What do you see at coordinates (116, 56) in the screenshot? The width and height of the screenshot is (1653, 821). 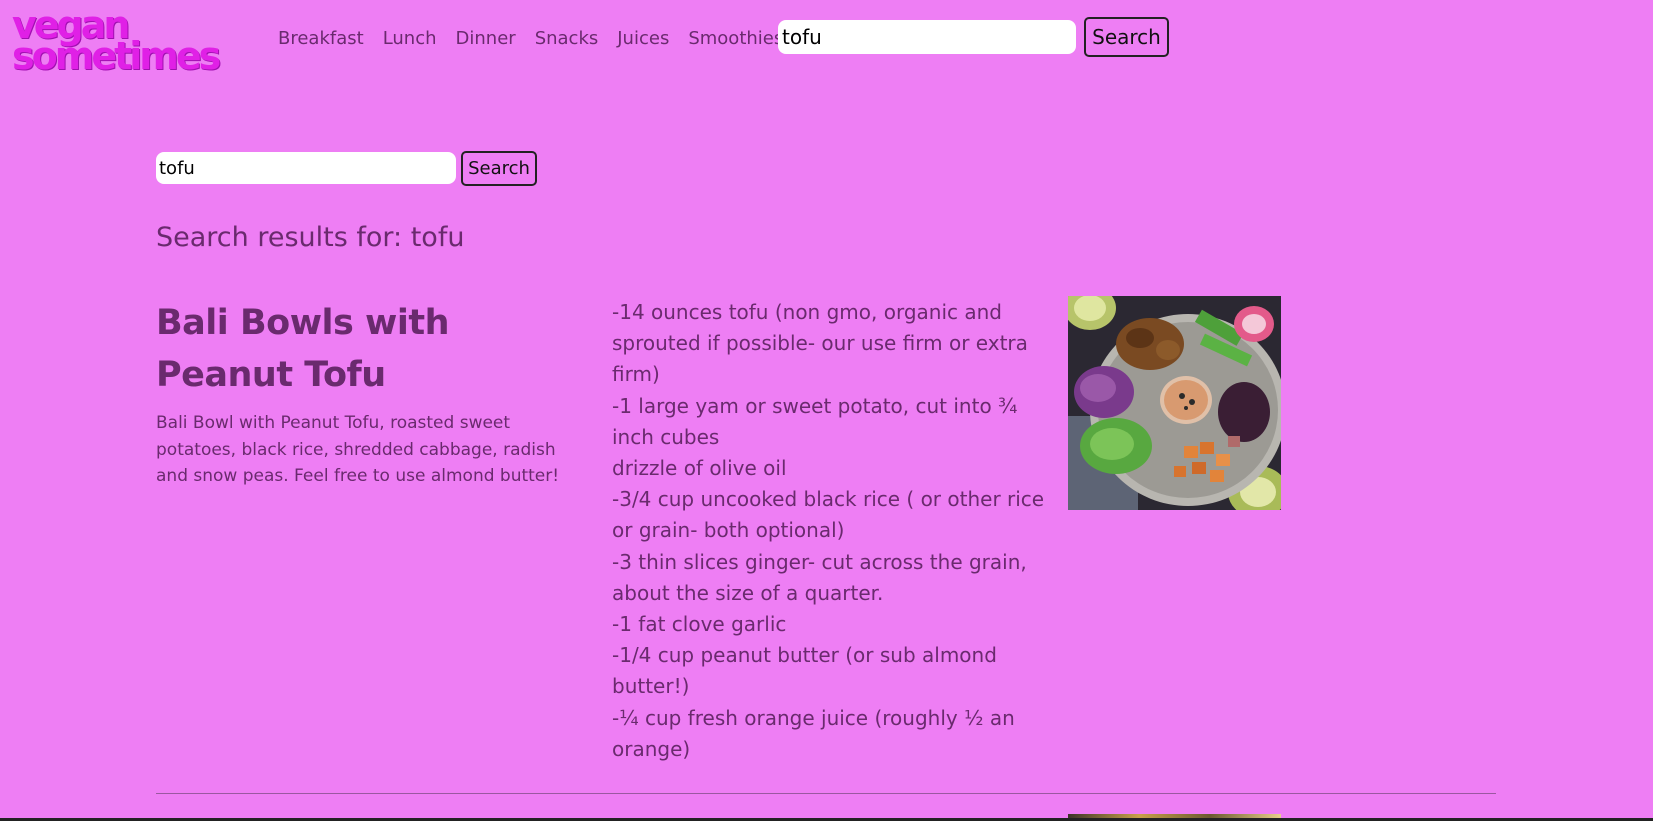 I see `logo-line-2: sometimes` at bounding box center [116, 56].